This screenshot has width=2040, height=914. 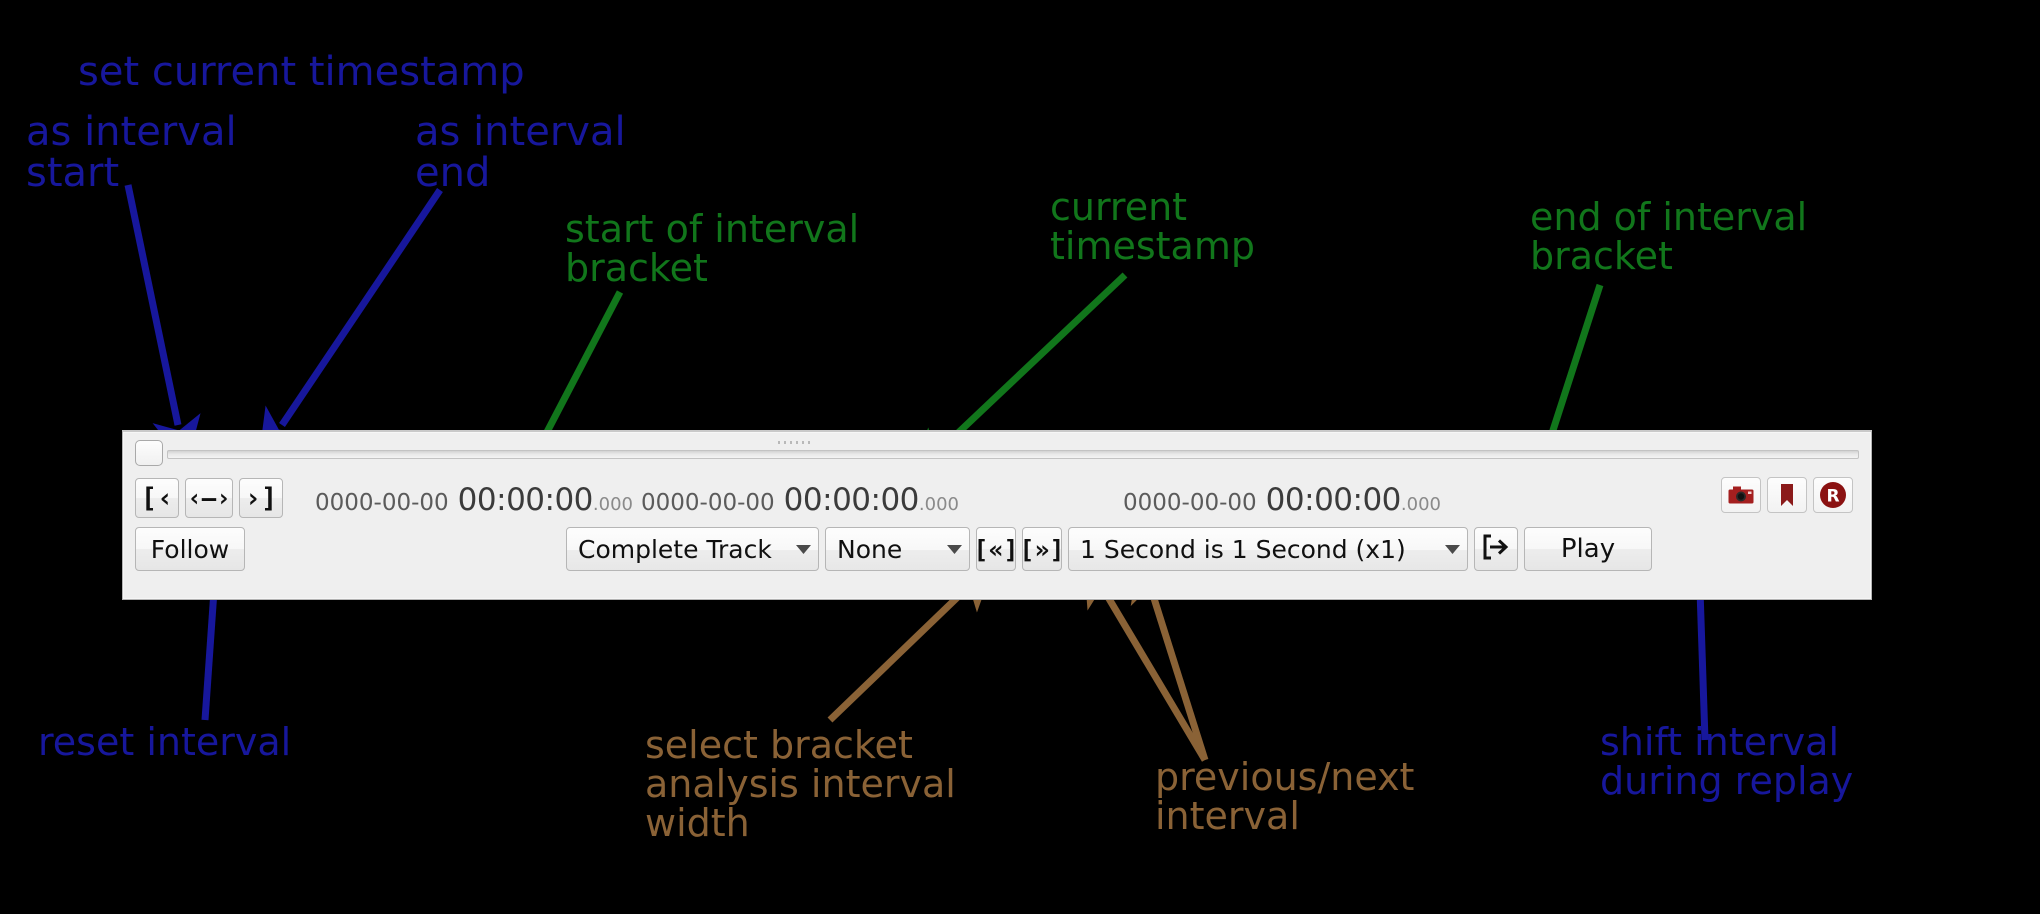 I want to click on timestamp-current: 0000-00-00 00:00:00 .000, so click(x=800, y=500).